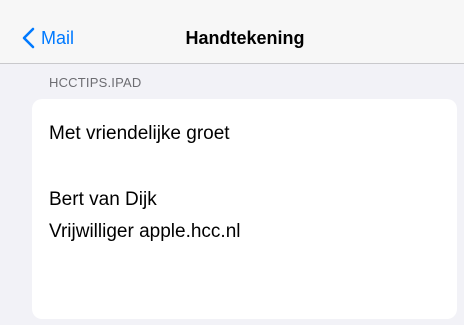  I want to click on signature-line-greeting: Met vriendelijke groet, so click(139, 133).